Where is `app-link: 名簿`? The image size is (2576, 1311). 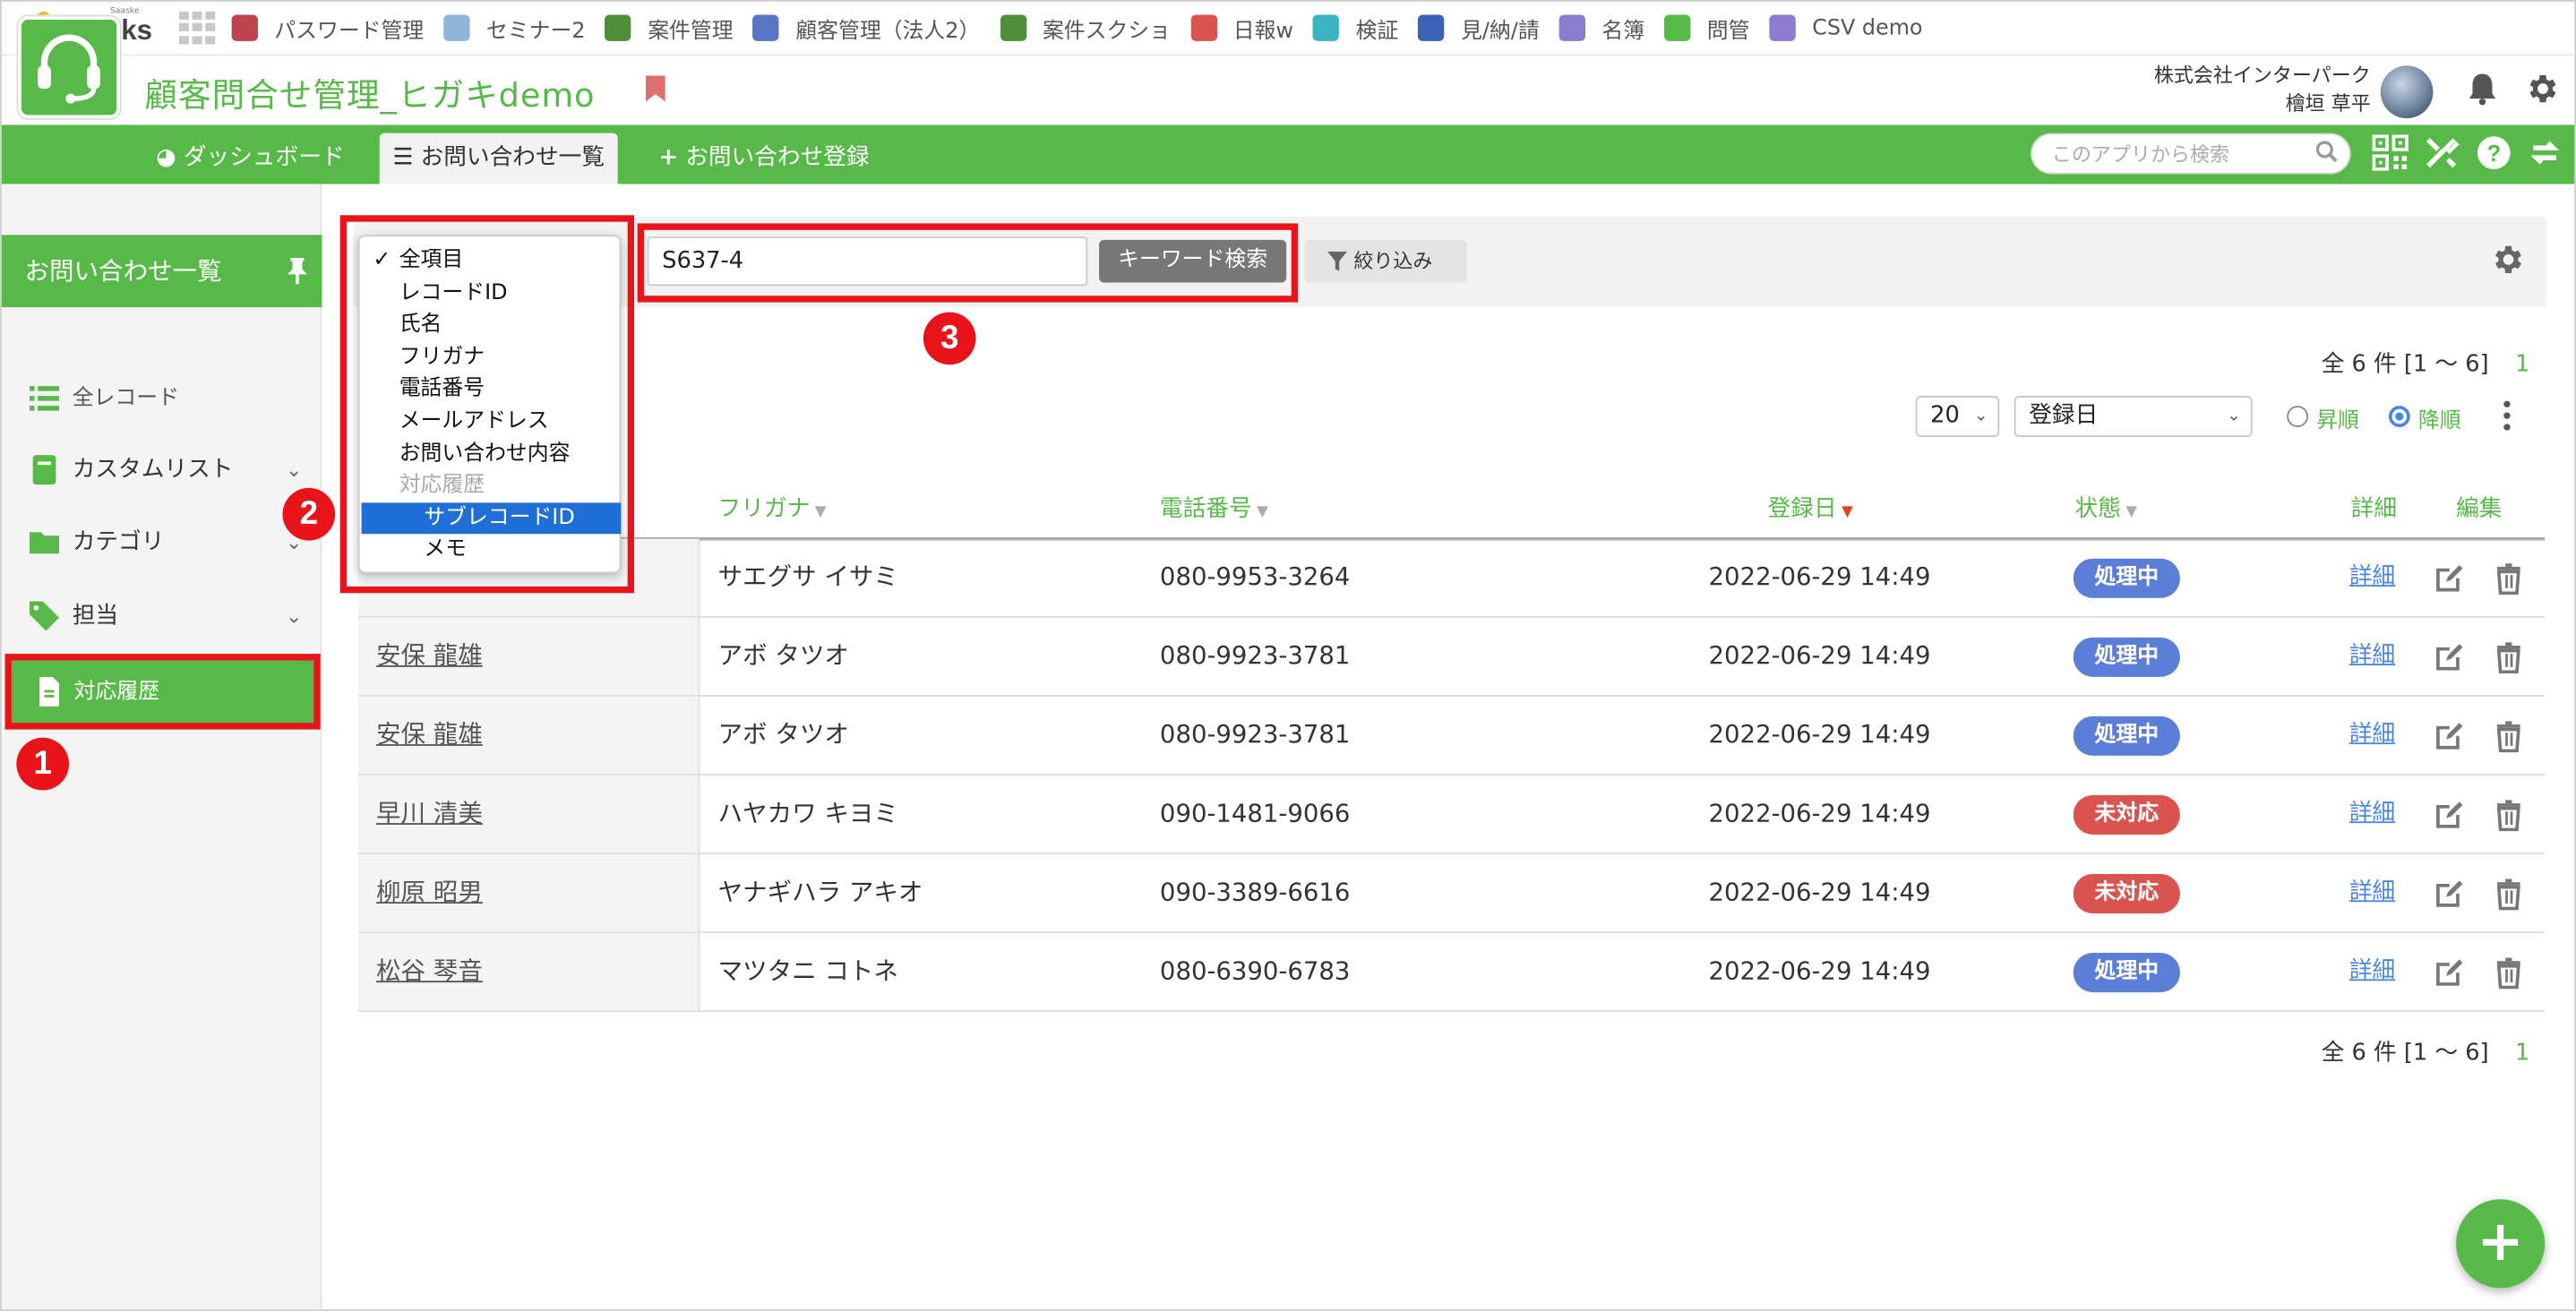
app-link: 名簿 is located at coordinates (1601, 28).